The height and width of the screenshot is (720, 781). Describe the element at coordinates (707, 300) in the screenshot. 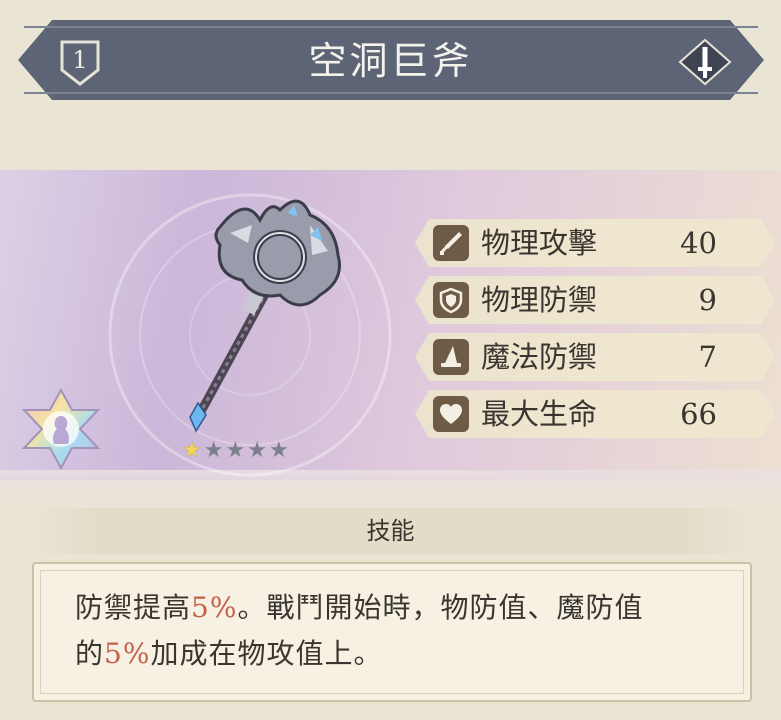

I see `stat-value: 9` at that location.